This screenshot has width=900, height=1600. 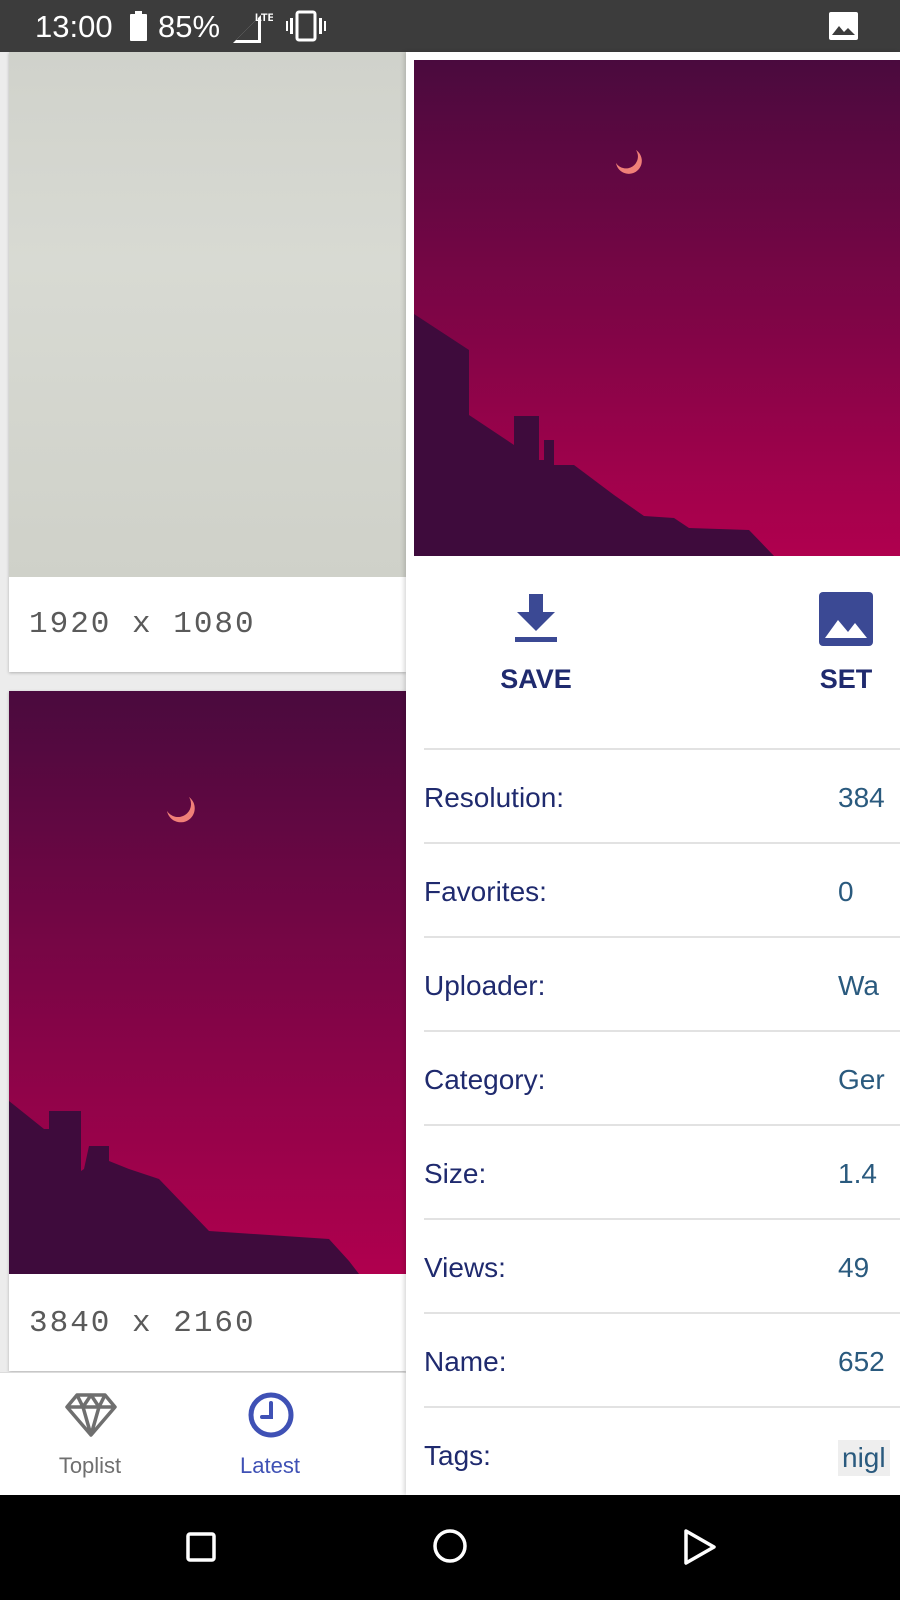 I want to click on recents-icon, so click(x=201, y=1547).